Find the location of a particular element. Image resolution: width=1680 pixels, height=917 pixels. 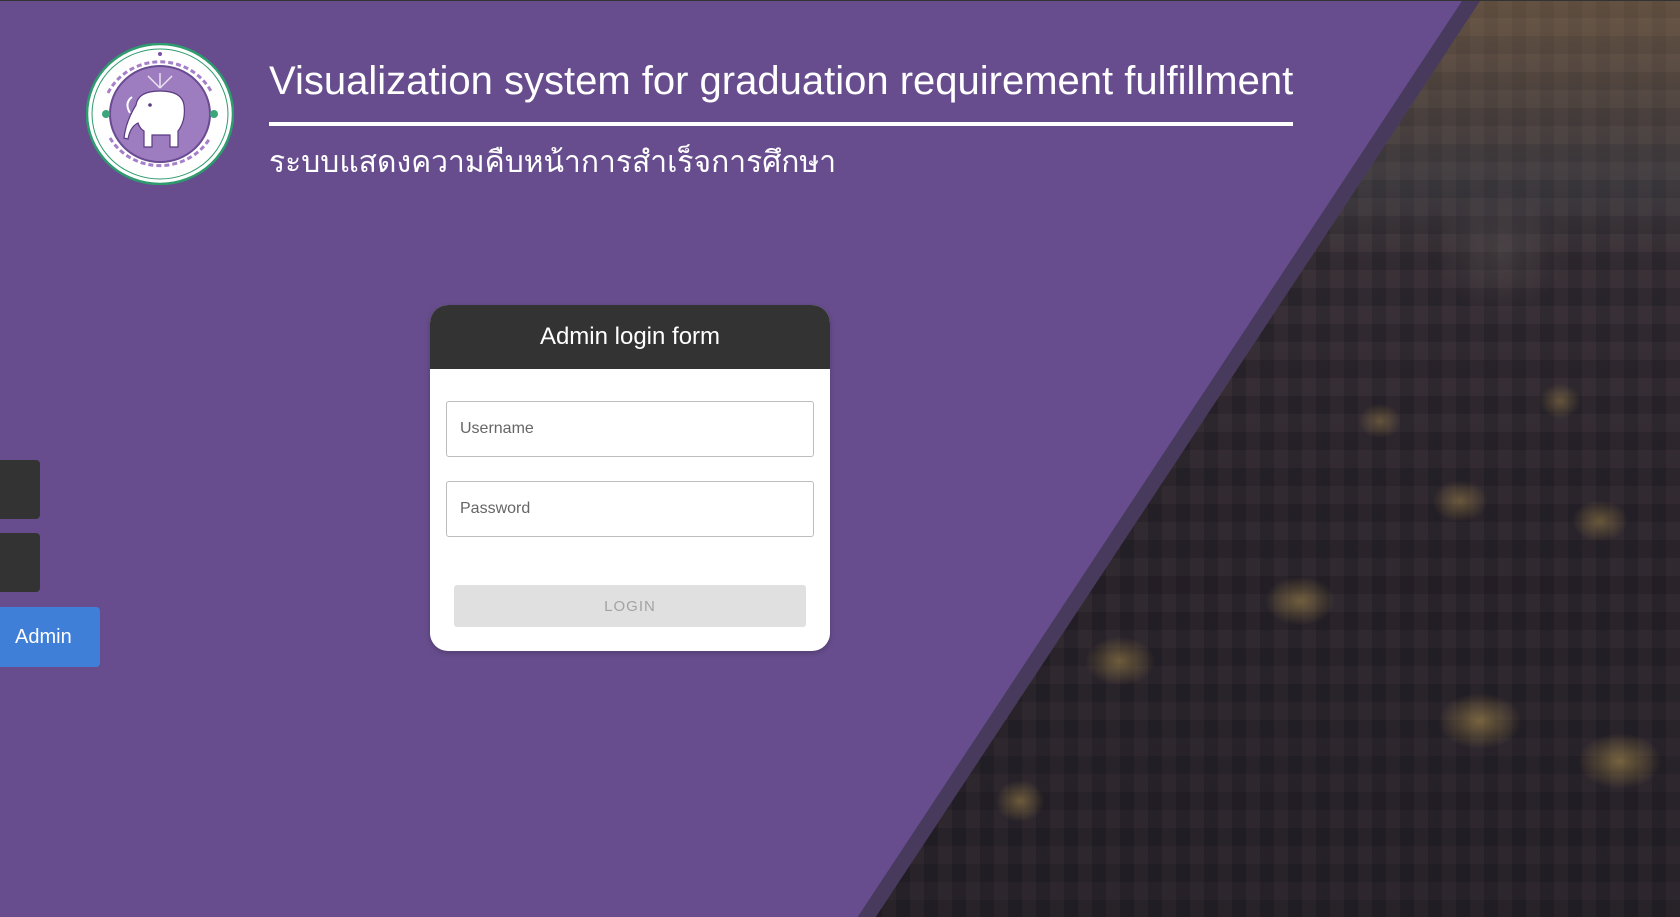

username-input is located at coordinates (630, 429).